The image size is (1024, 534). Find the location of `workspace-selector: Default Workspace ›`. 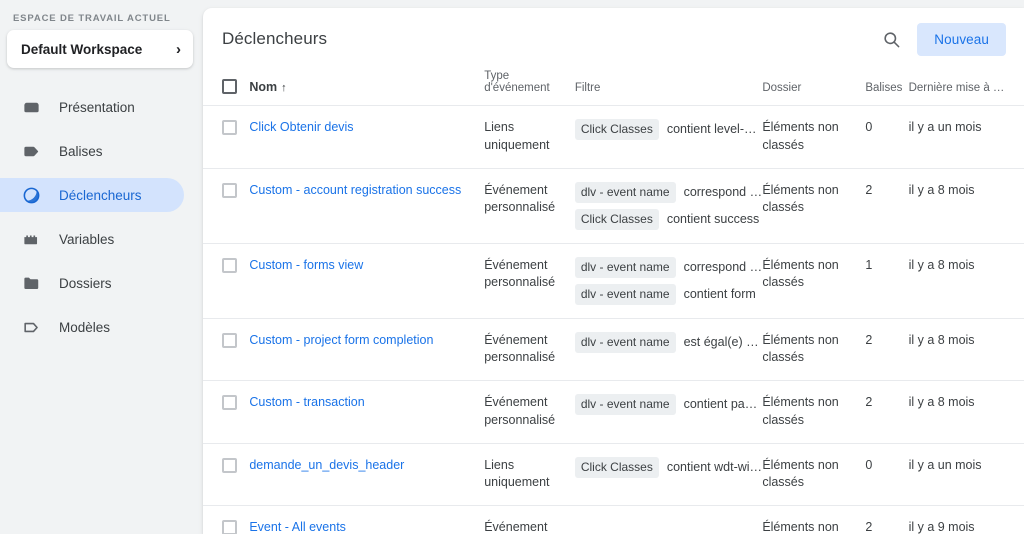

workspace-selector: Default Workspace › is located at coordinates (100, 49).